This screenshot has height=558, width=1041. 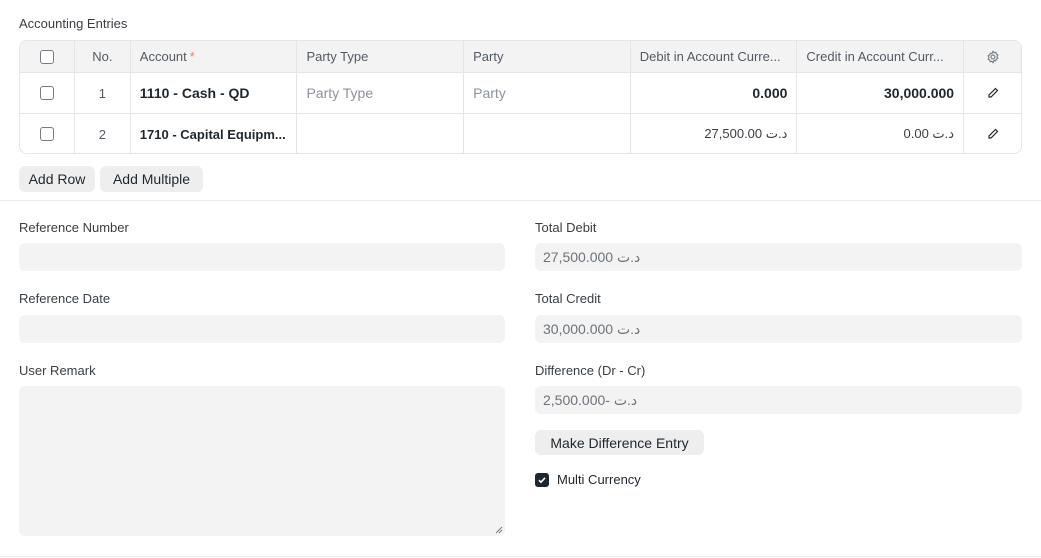 What do you see at coordinates (568, 298) in the screenshot?
I see `total-credit-label: Total Credit` at bounding box center [568, 298].